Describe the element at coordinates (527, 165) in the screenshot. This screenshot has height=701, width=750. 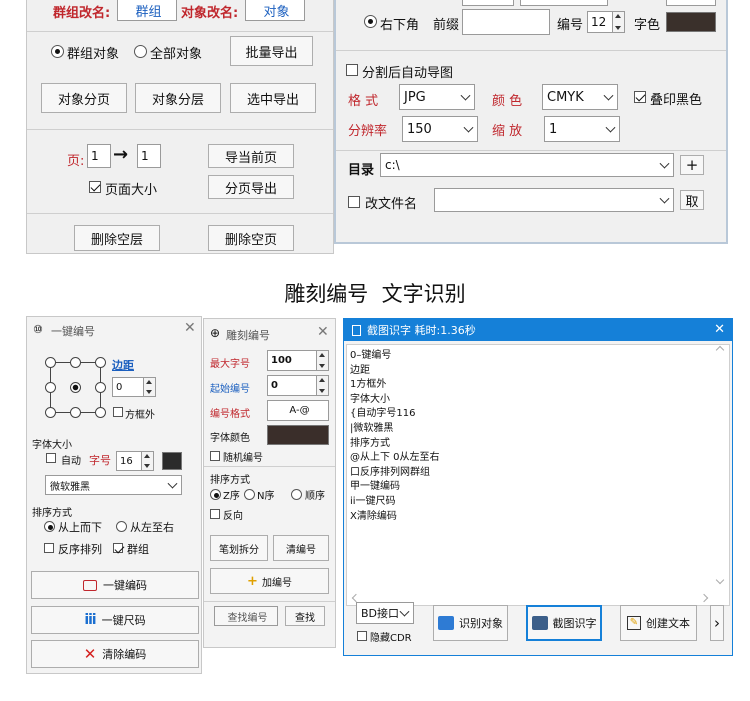
I see `directory-select: c:\` at that location.